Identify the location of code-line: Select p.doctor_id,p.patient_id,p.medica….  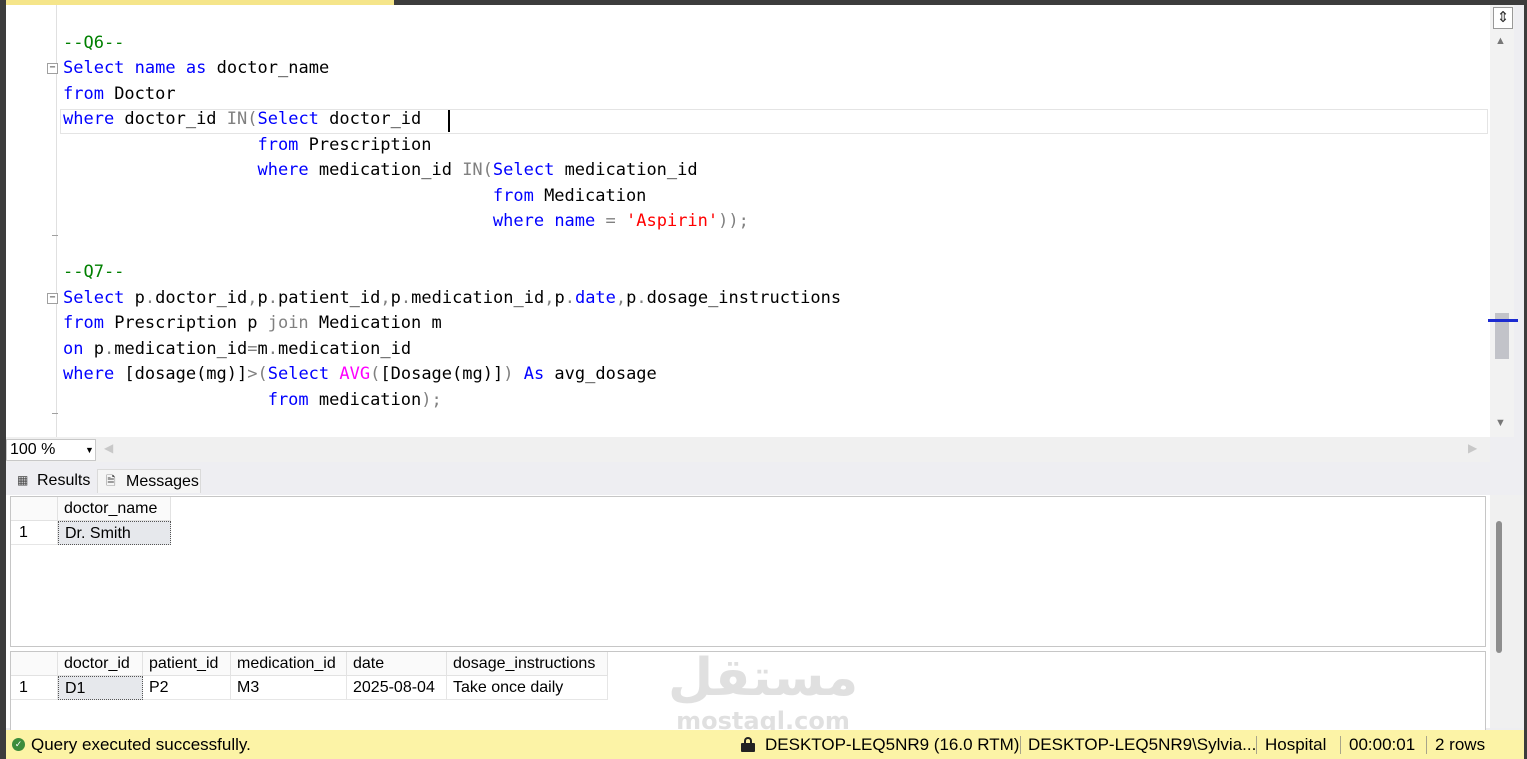
(452, 298).